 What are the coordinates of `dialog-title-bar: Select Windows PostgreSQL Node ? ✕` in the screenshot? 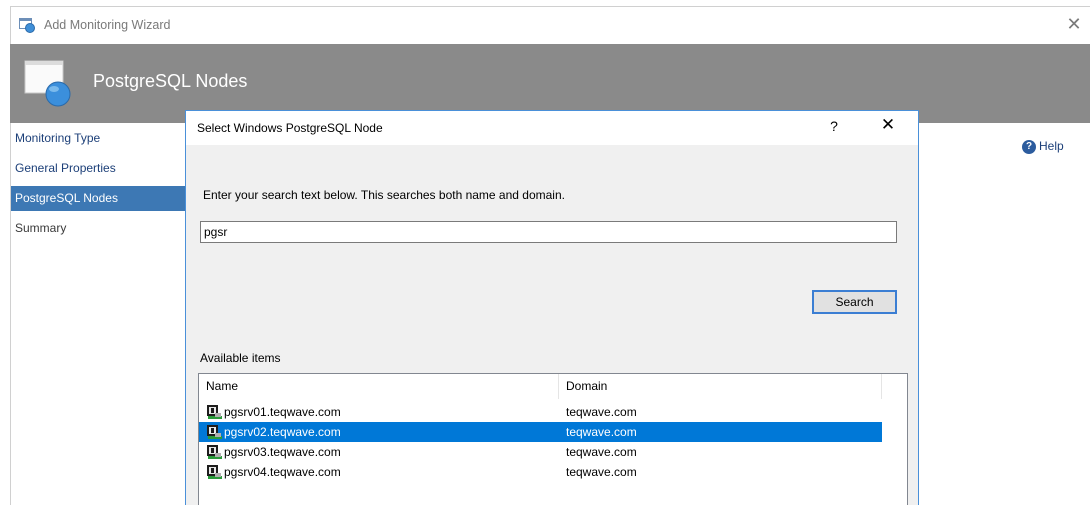 It's located at (552, 128).